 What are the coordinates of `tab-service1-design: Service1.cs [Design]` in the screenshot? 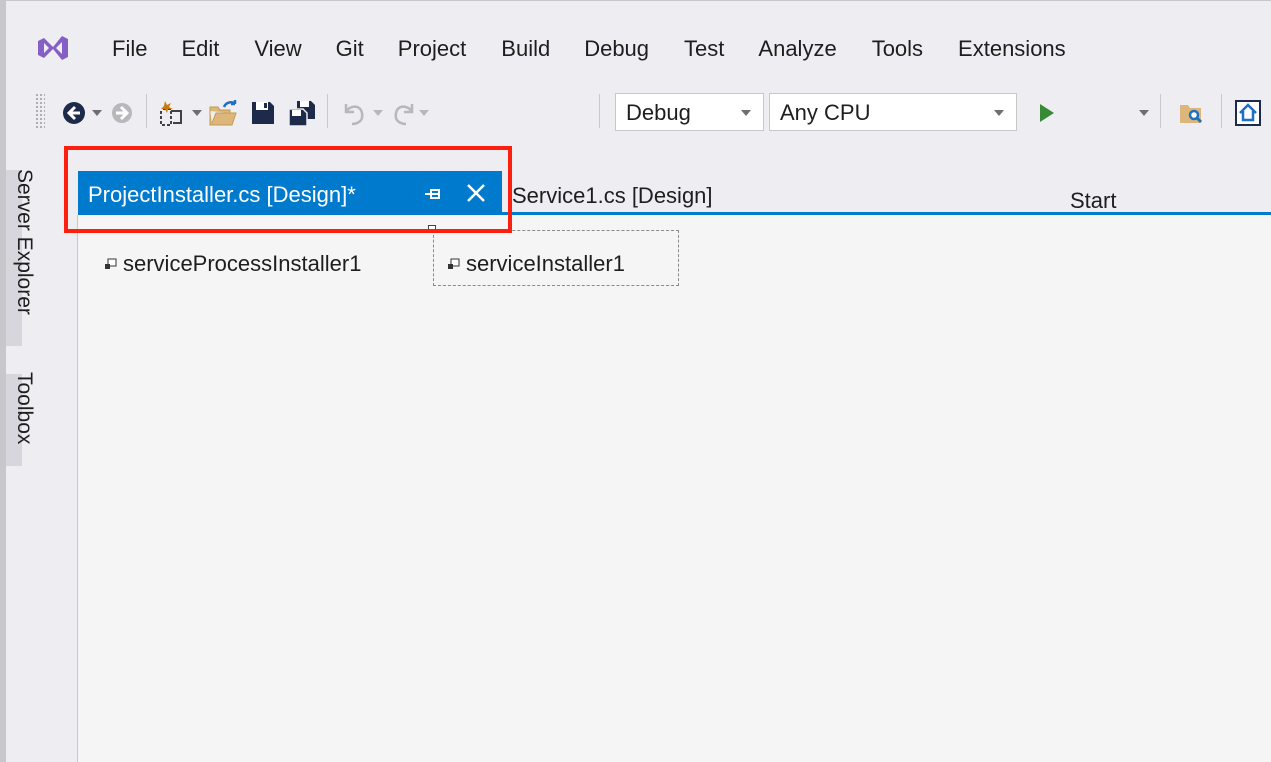 It's located at (612, 196).